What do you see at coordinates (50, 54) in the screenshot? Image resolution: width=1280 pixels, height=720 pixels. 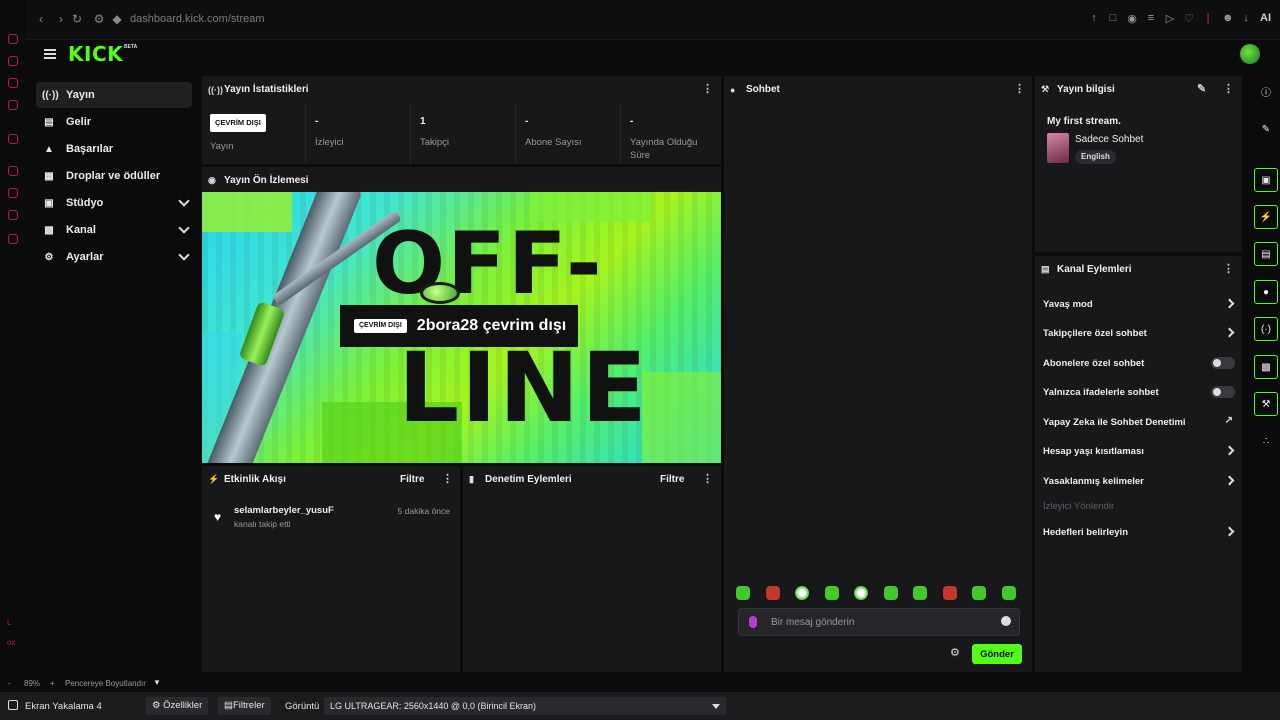 I see `menu-icon` at bounding box center [50, 54].